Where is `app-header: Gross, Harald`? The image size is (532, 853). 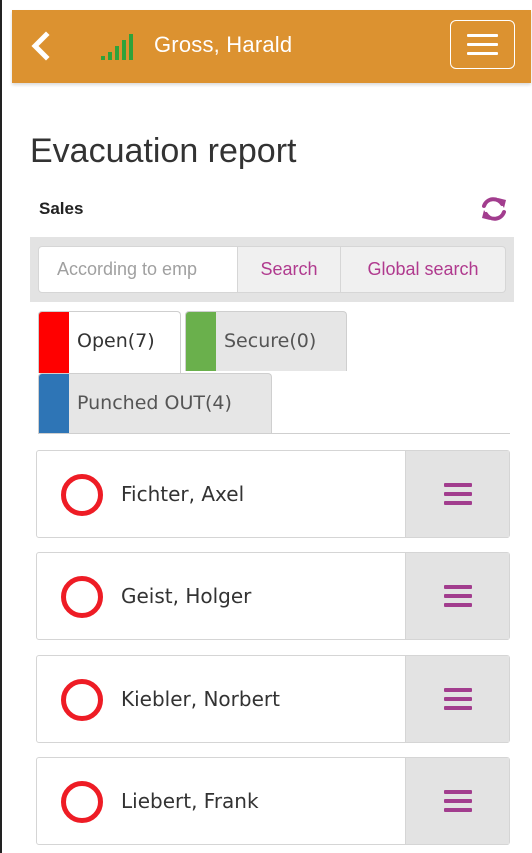
app-header: Gross, Harald is located at coordinates (271, 46).